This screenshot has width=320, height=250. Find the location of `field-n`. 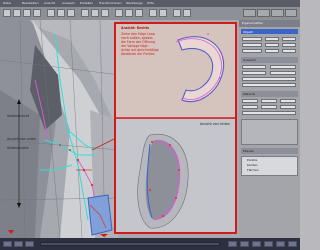

field-n is located at coordinates (269, 79).